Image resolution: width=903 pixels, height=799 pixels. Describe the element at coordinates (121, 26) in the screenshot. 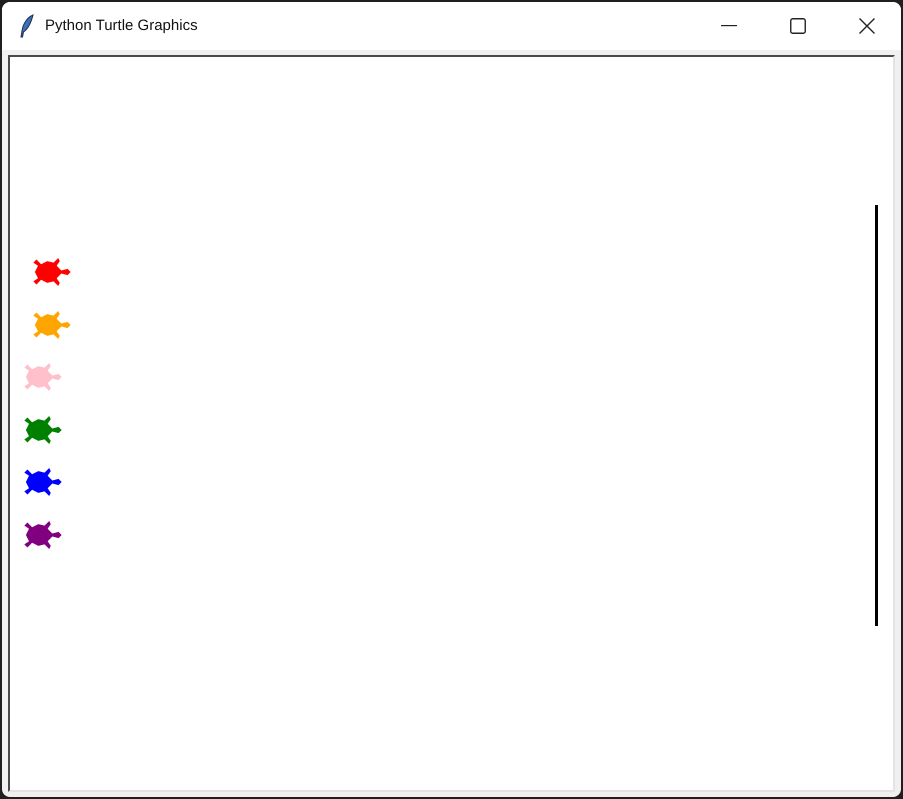

I see `window-title: Python Turtle Graphics` at that location.